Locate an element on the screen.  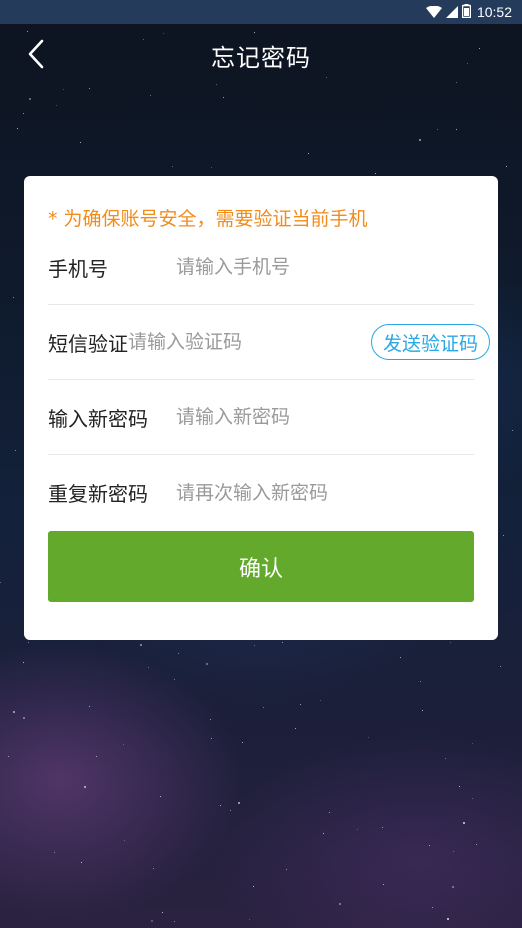
sms-code-label: 短信验证 is located at coordinates (88, 343).